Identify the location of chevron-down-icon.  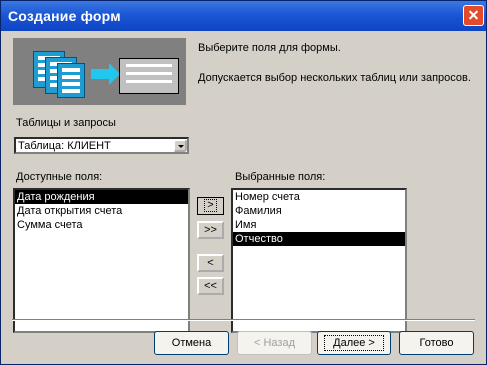
(180, 145).